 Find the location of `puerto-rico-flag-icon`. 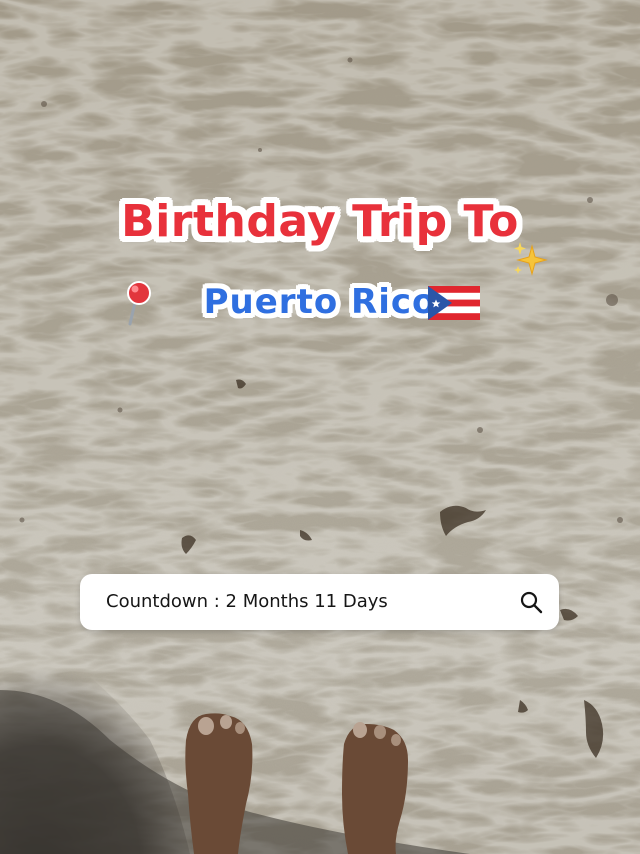

puerto-rico-flag-icon is located at coordinates (454, 303).